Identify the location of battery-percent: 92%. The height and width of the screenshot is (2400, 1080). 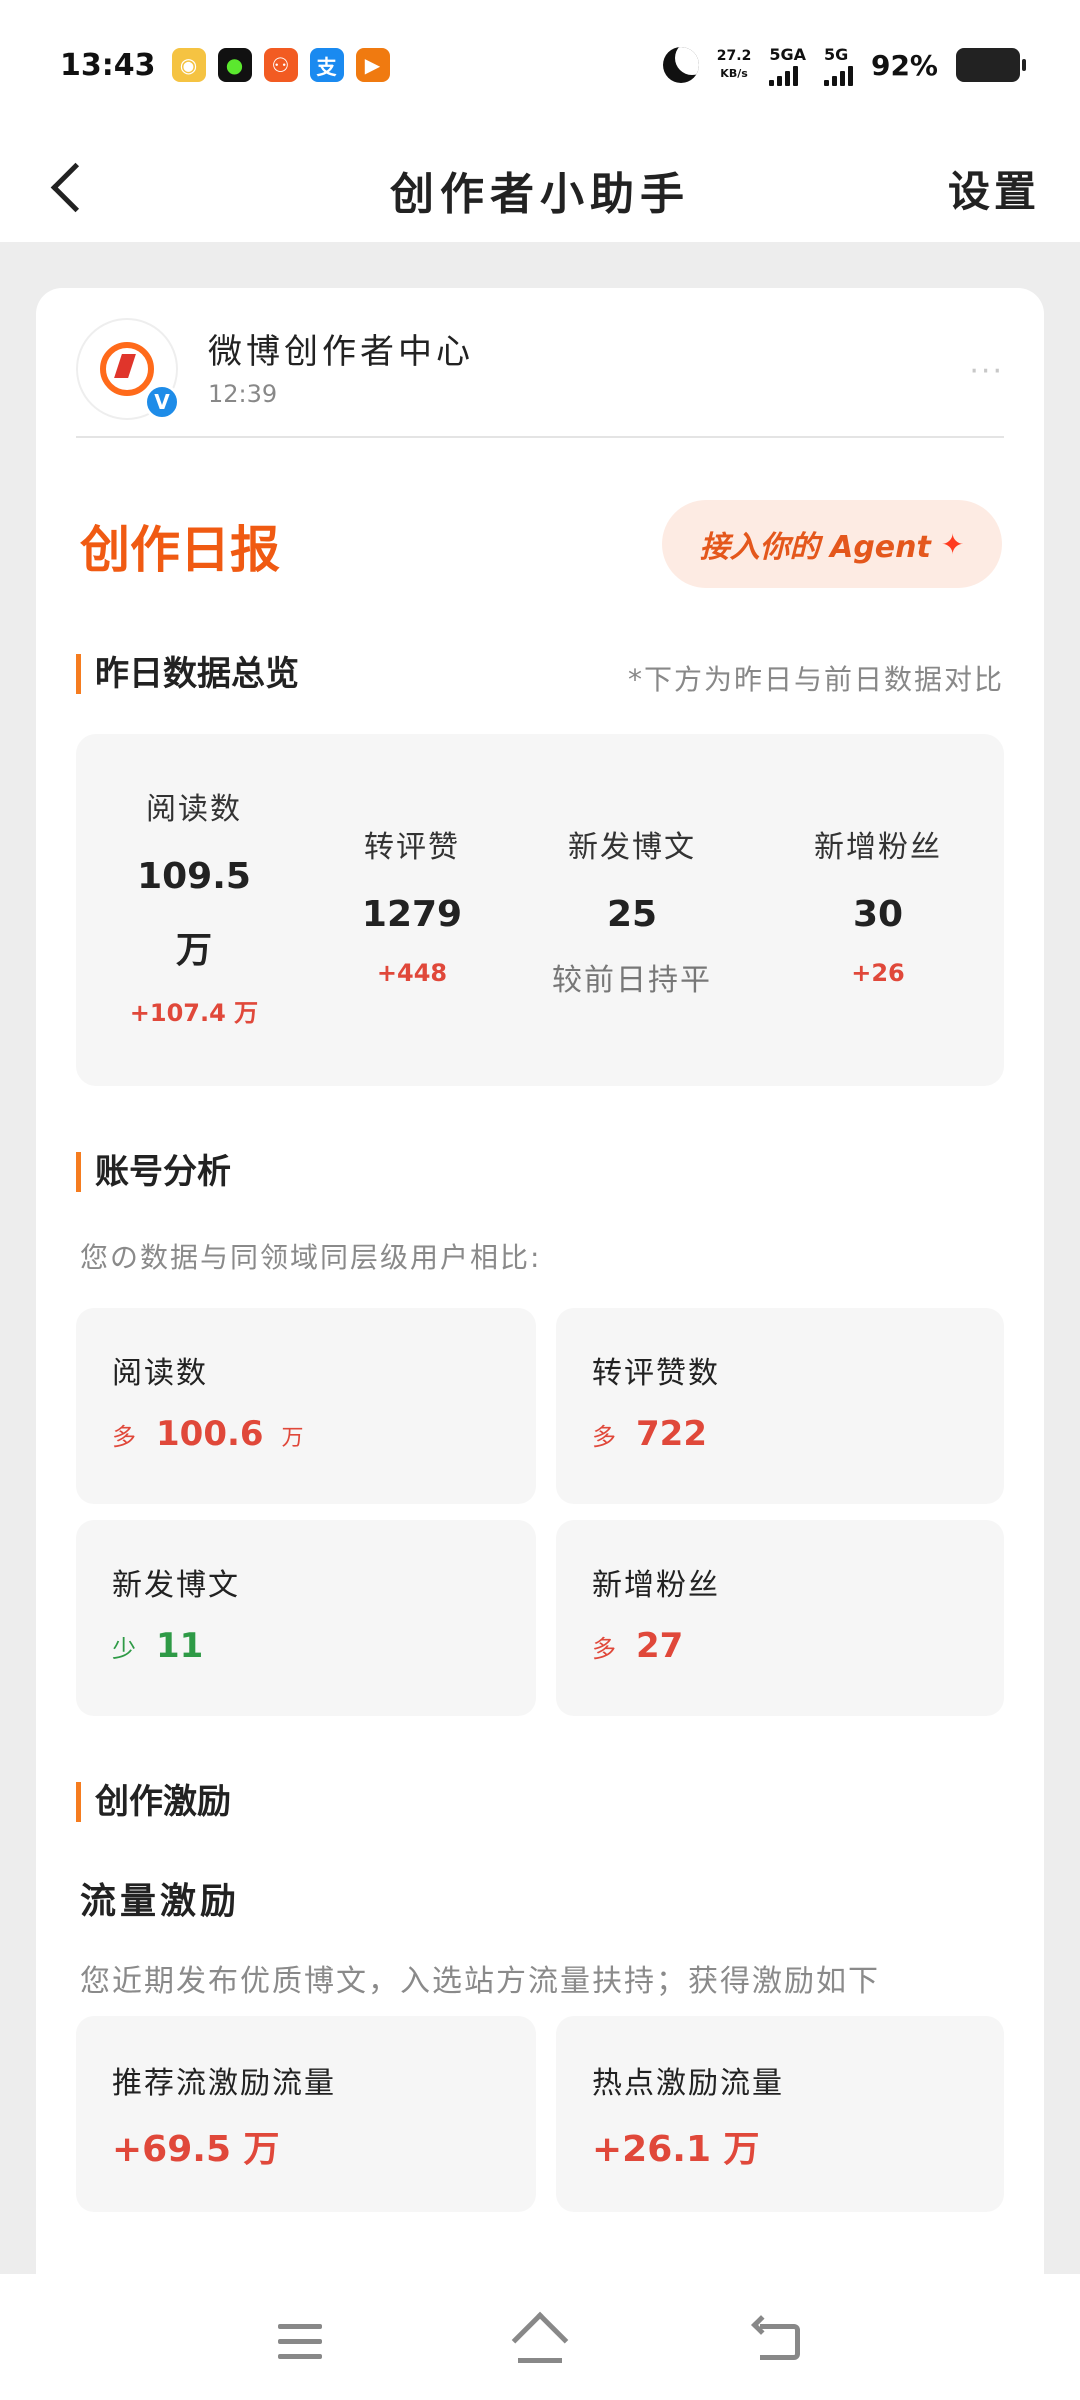
(904, 65).